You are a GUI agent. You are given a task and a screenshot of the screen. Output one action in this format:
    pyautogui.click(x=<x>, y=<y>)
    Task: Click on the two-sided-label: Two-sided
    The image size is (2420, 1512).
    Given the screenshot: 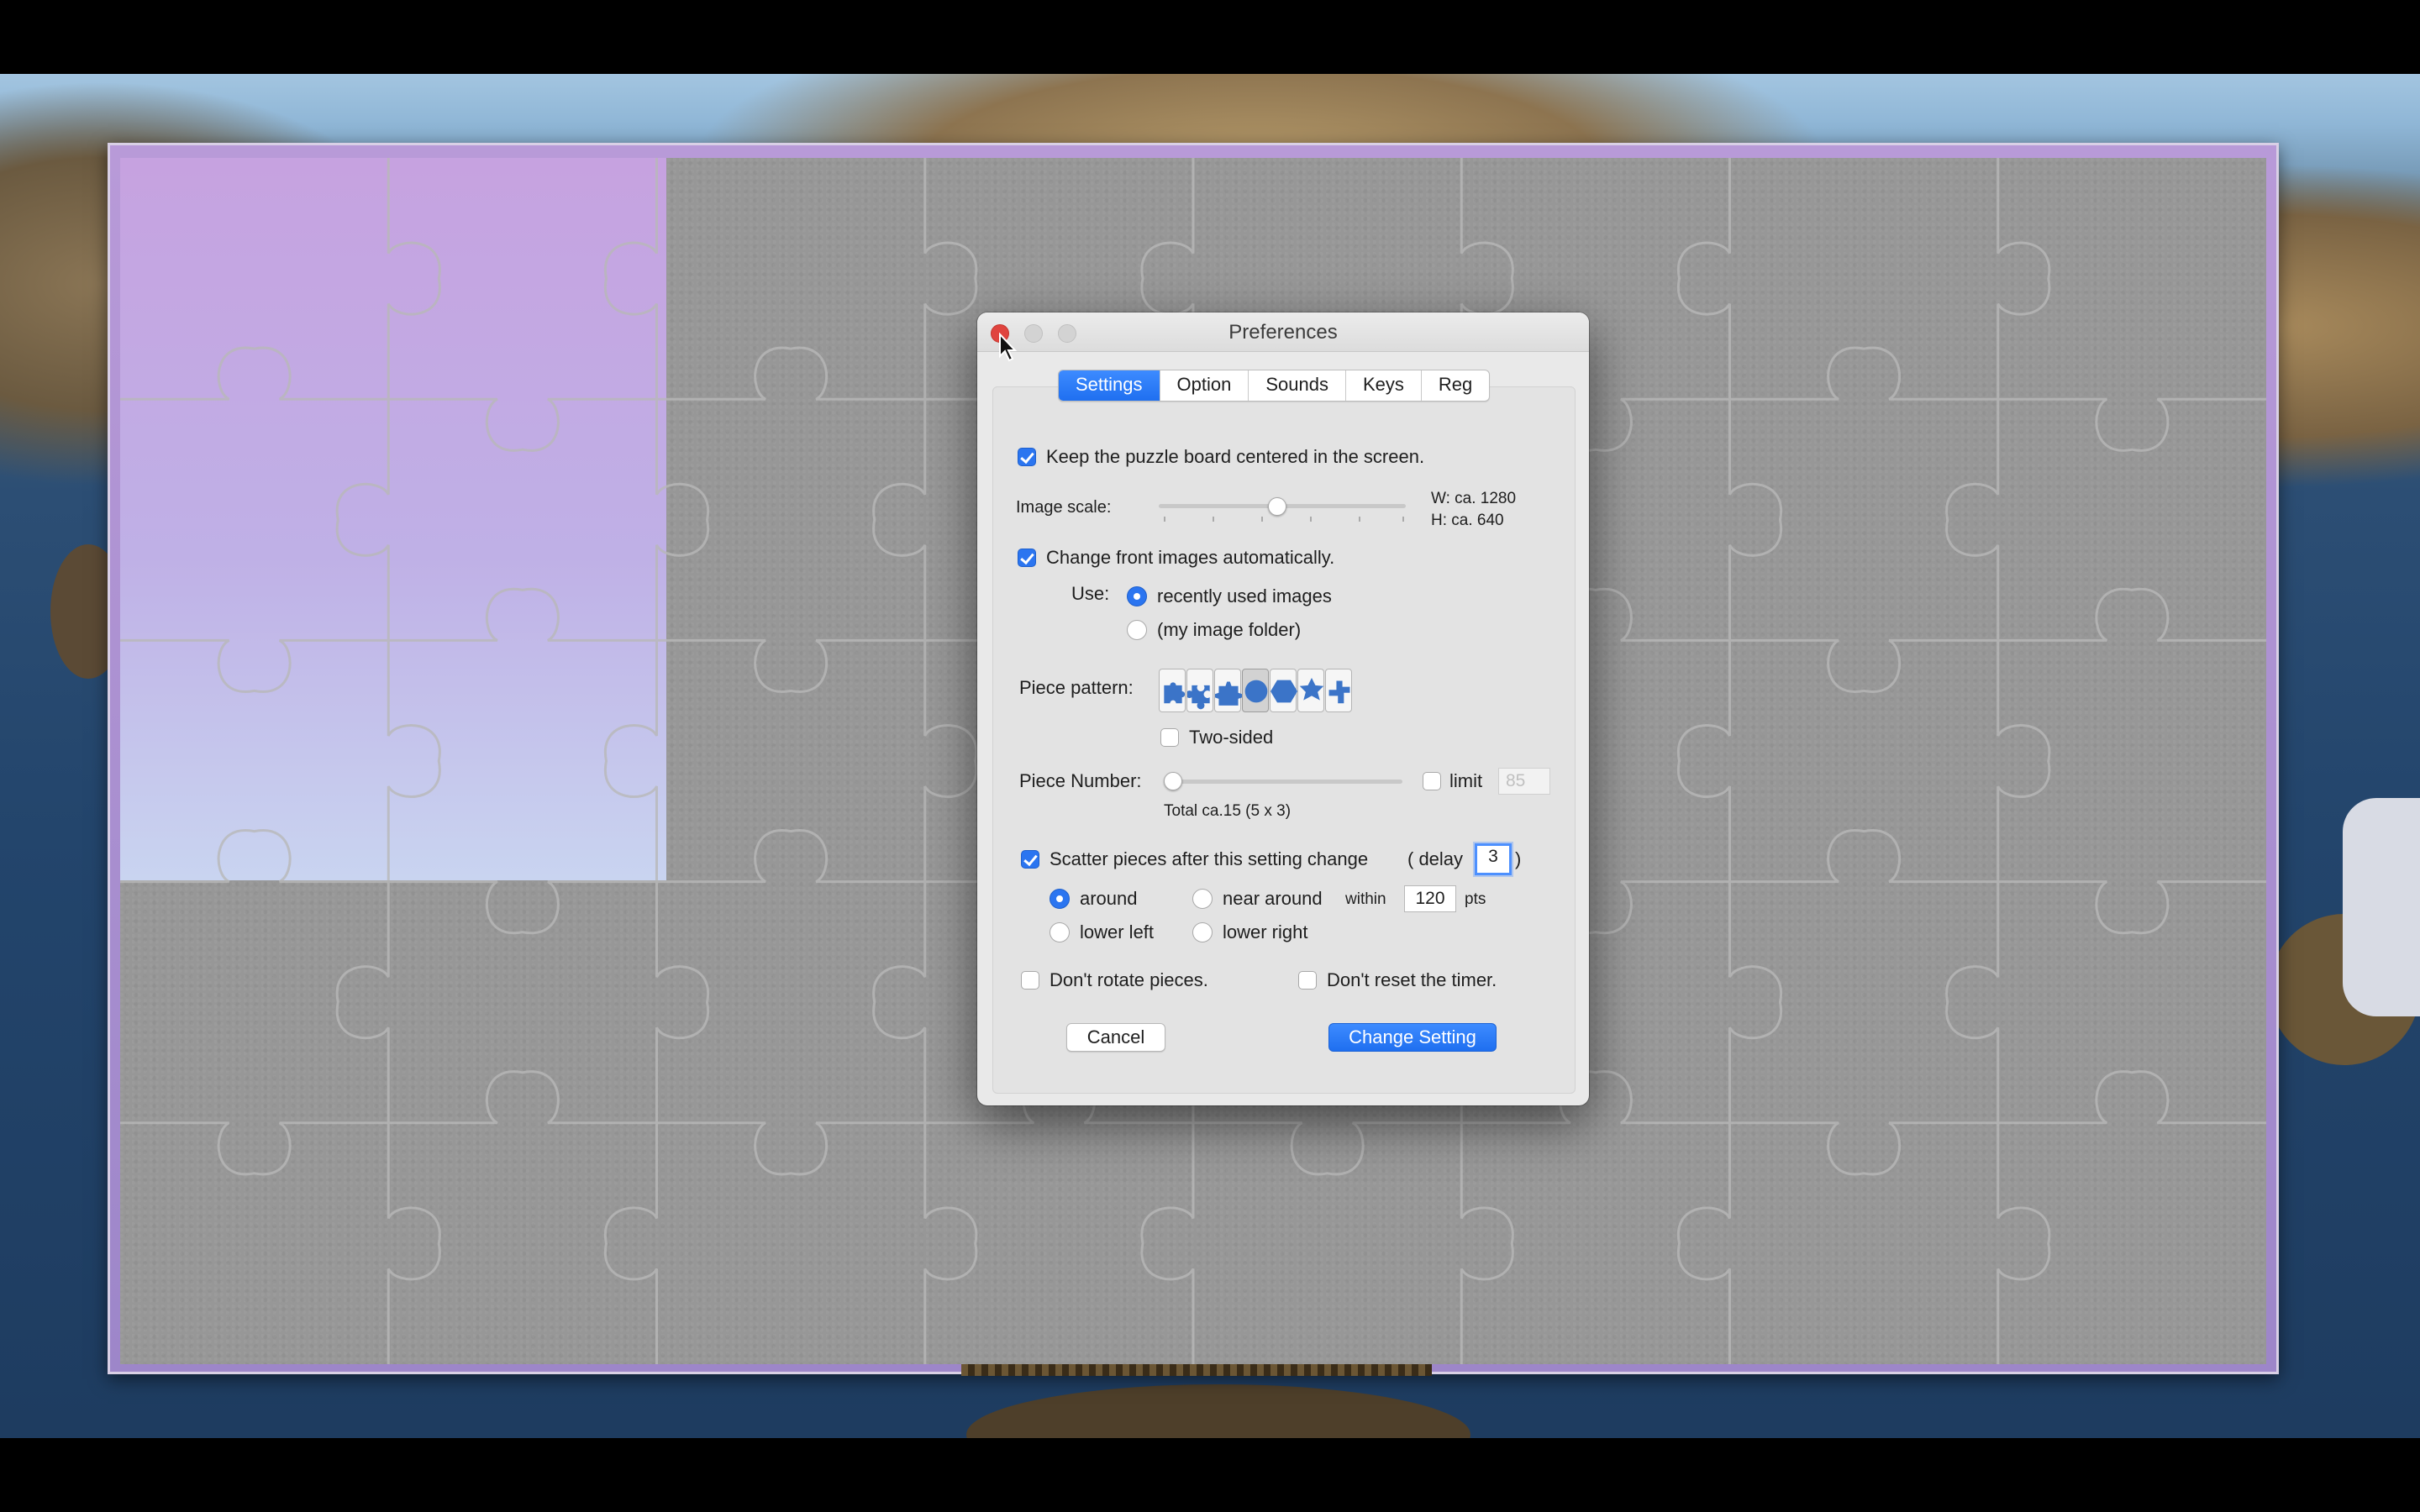 What is the action you would take?
    pyautogui.click(x=1231, y=737)
    